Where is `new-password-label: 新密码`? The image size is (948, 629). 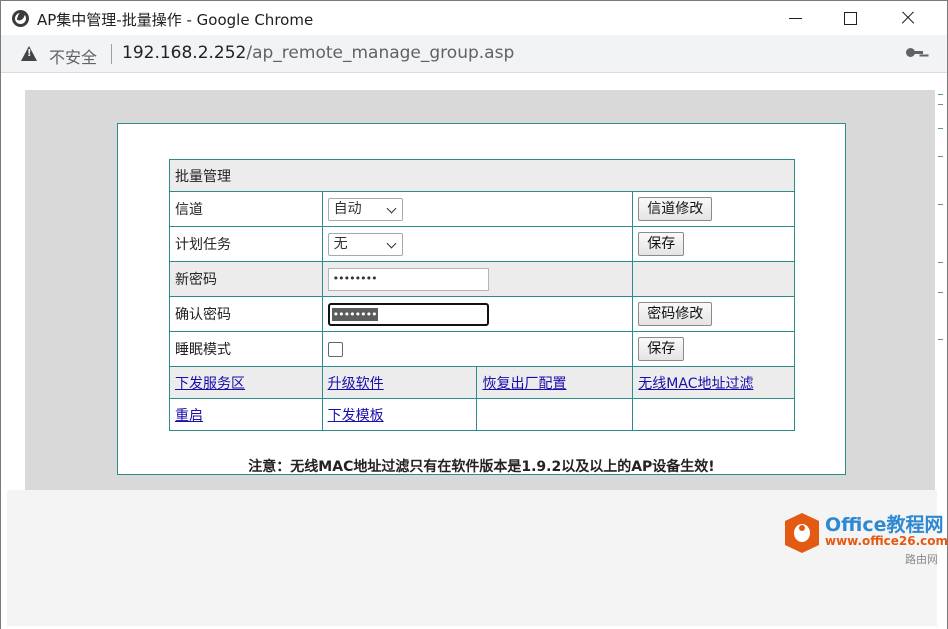
new-password-label: 新密码 is located at coordinates (246, 279).